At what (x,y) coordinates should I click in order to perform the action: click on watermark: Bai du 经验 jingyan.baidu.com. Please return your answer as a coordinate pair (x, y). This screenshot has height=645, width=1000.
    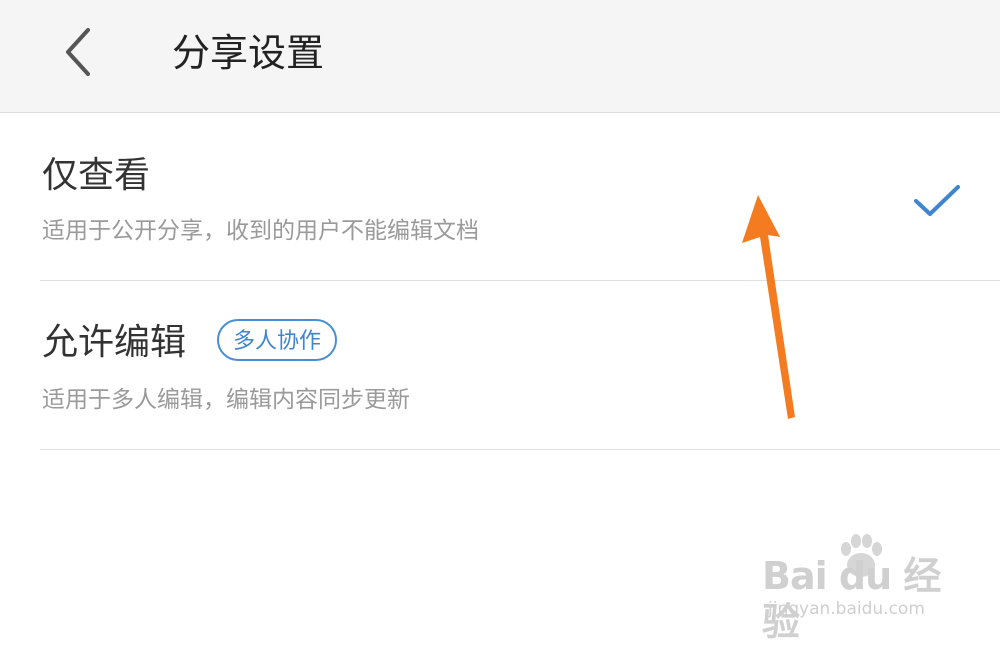
    Looking at the image, I should click on (862, 588).